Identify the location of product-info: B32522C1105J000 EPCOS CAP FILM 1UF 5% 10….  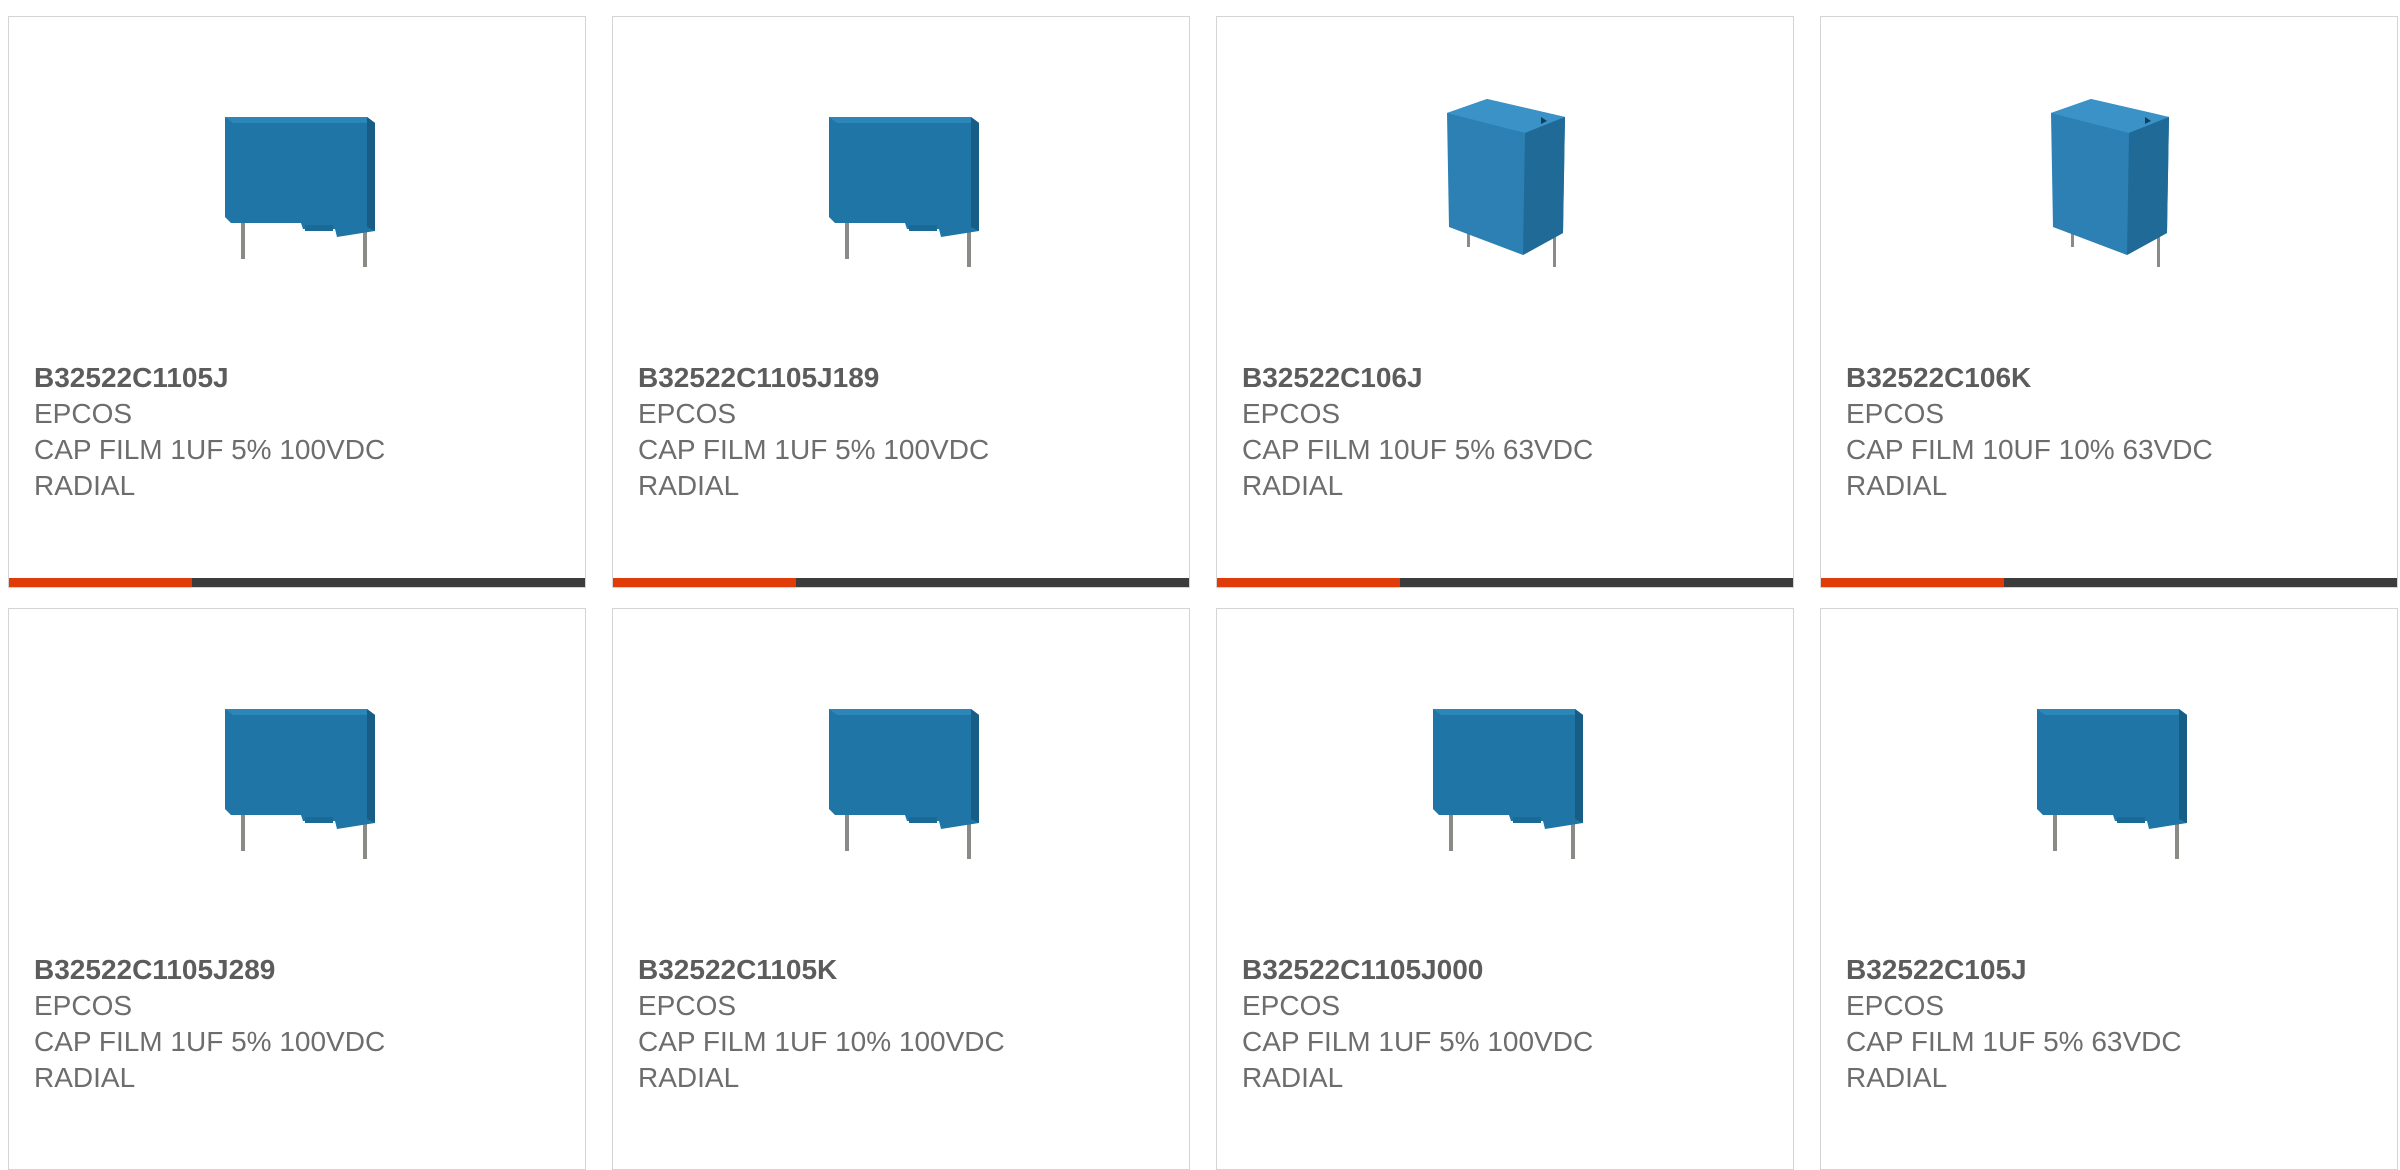
(1507, 1024).